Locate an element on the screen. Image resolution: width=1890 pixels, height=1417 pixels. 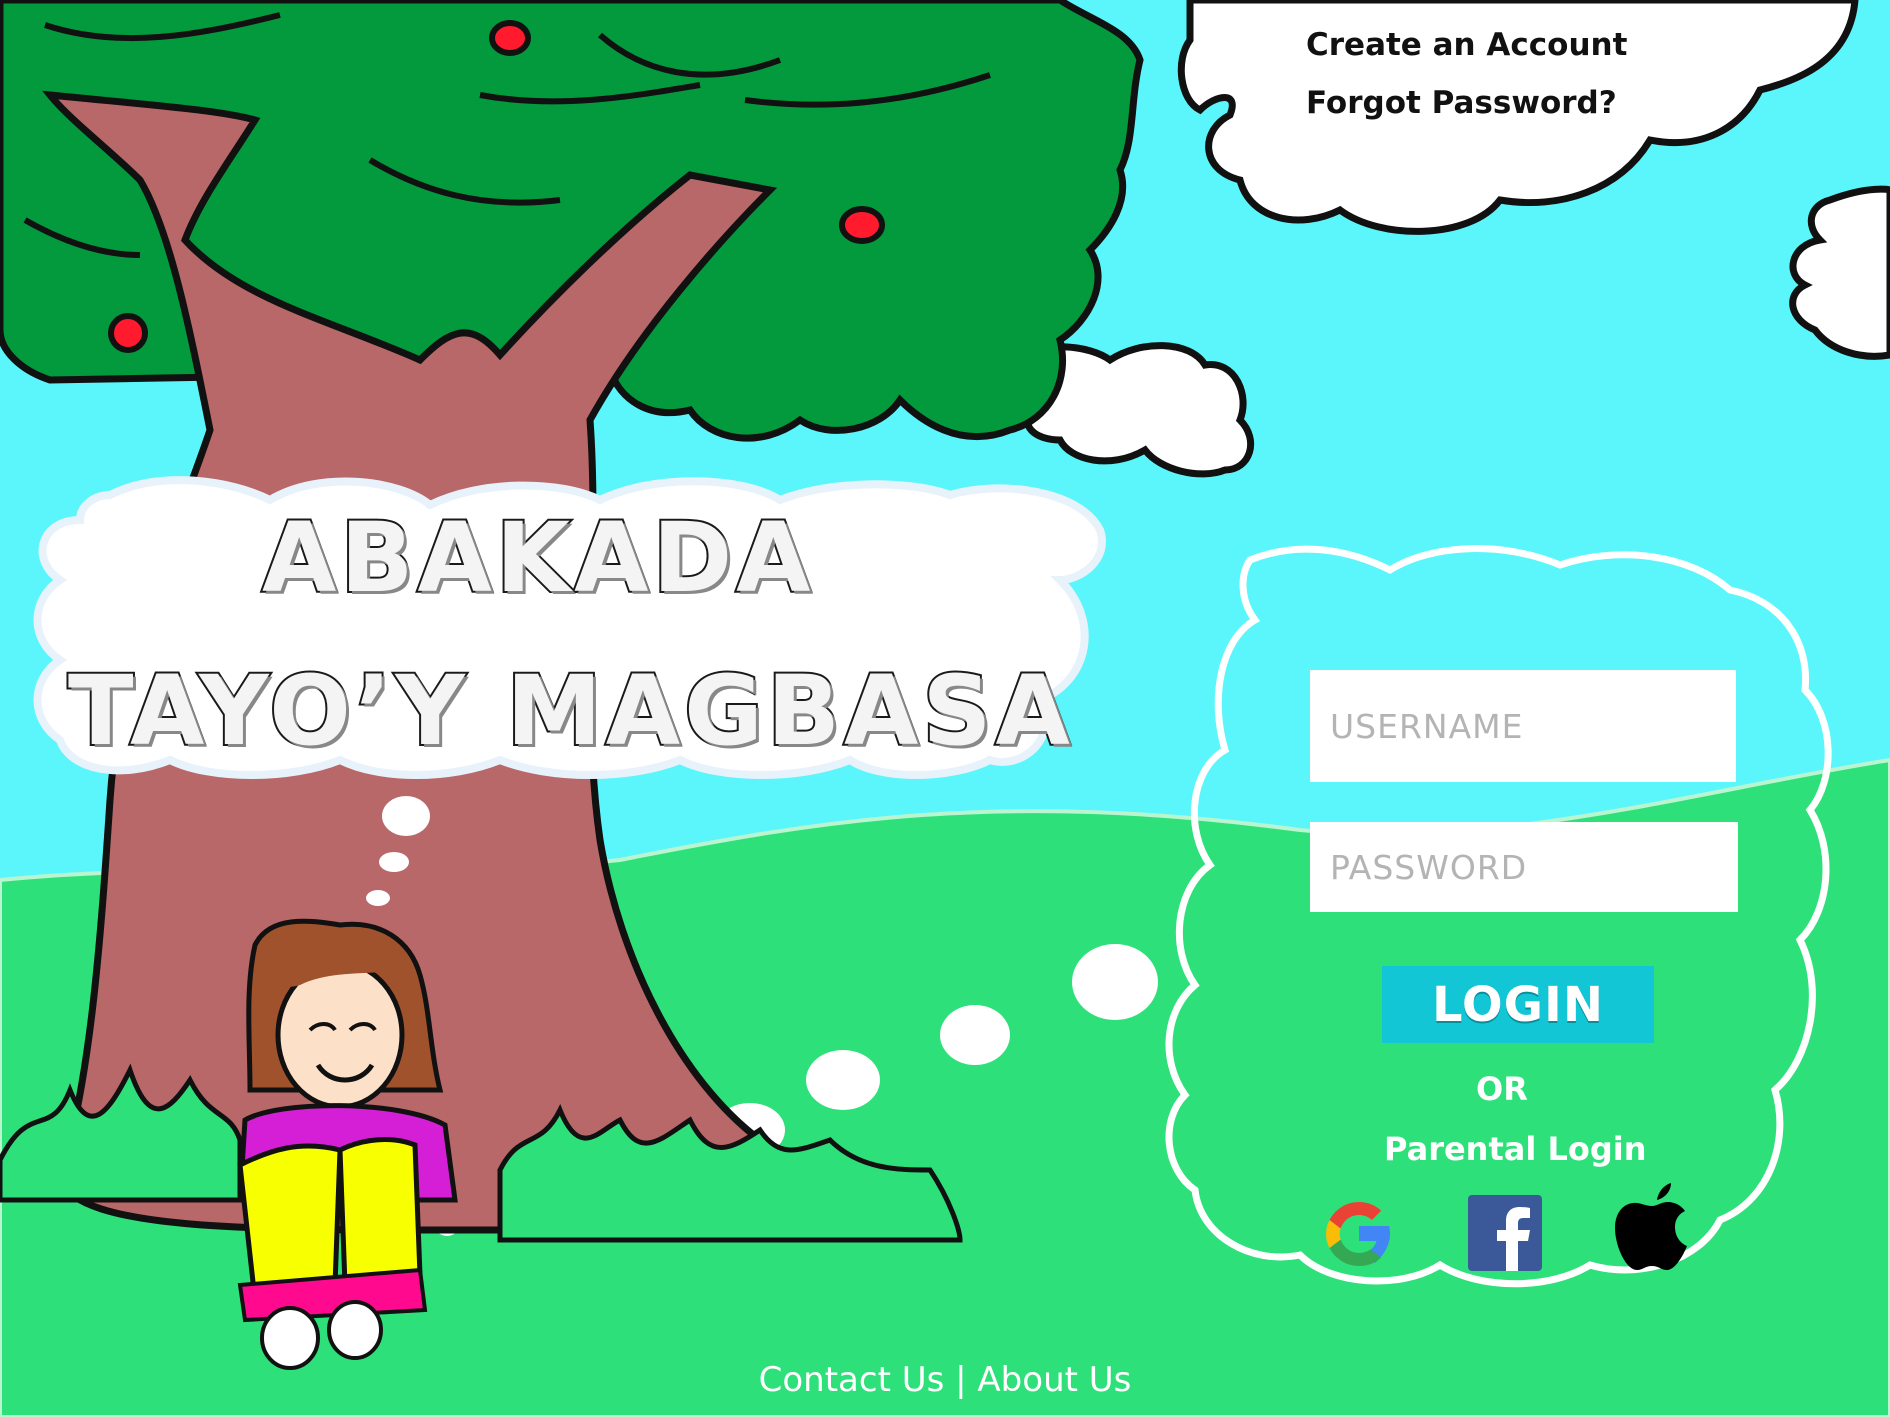
google-icon is located at coordinates (1359, 1234).